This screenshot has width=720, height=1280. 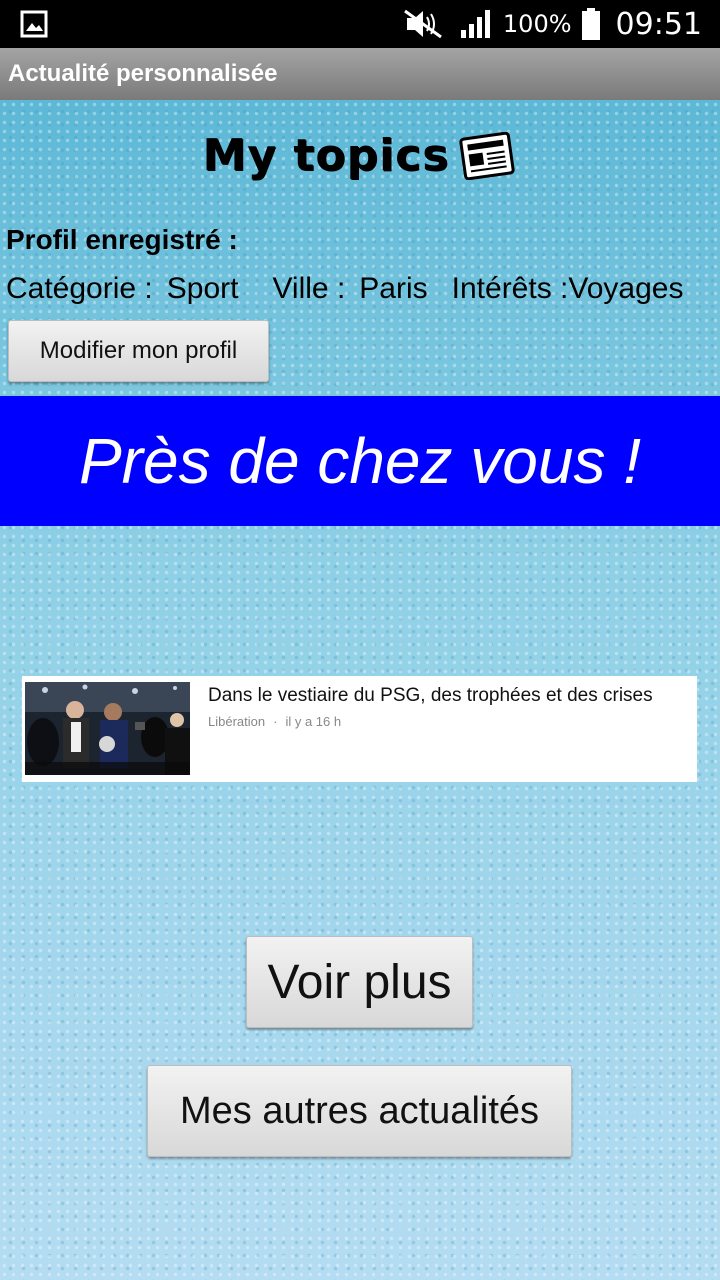 What do you see at coordinates (107, 728) in the screenshot?
I see `news-thumbnail` at bounding box center [107, 728].